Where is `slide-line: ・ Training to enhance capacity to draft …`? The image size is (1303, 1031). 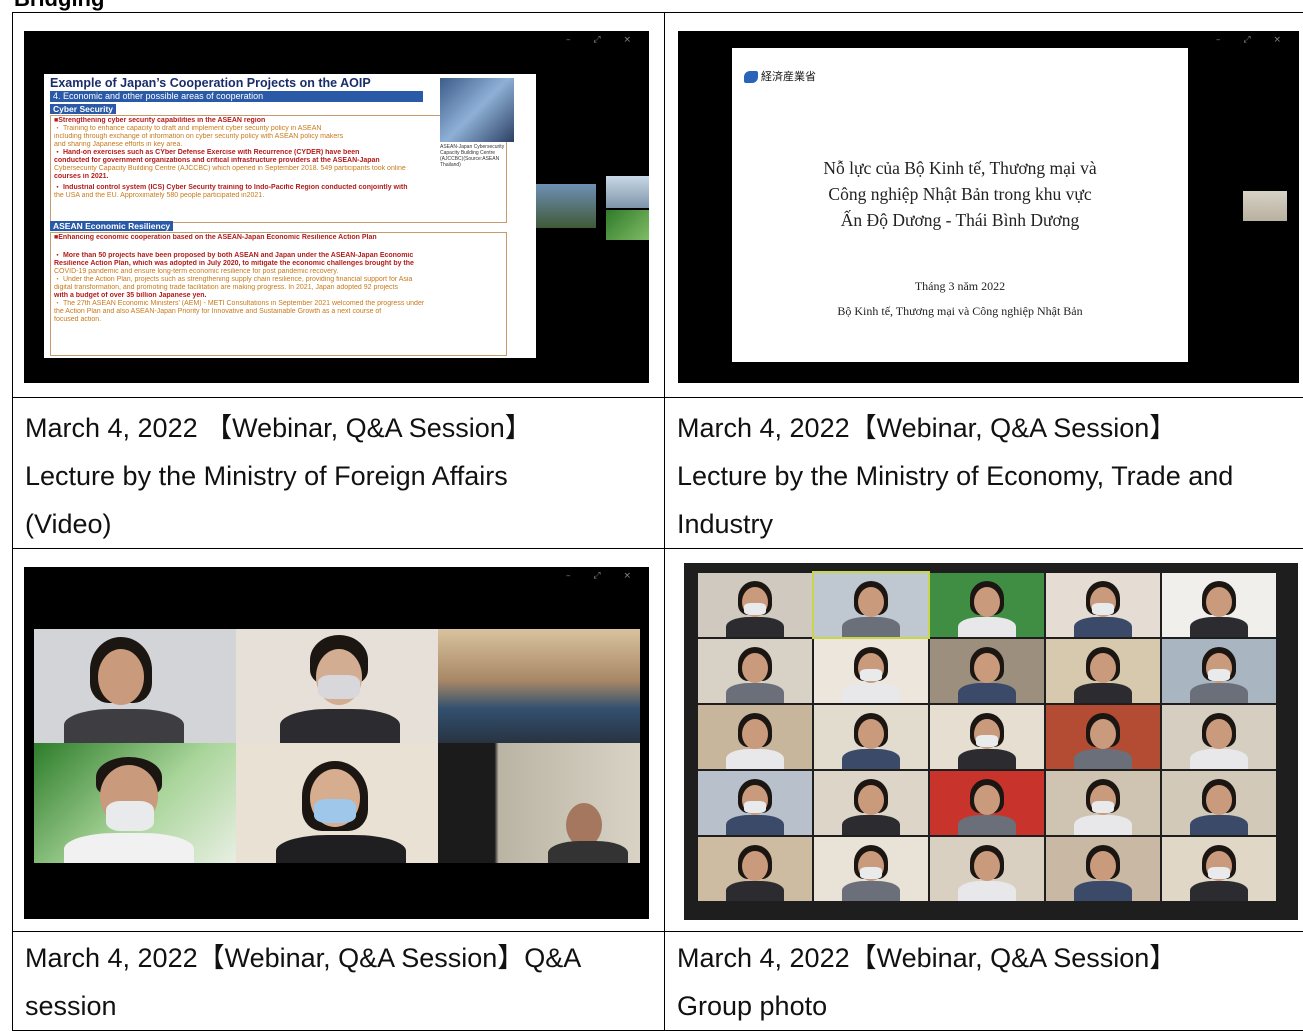 slide-line: ・ Training to enhance capacity to draft … is located at coordinates (279, 129).